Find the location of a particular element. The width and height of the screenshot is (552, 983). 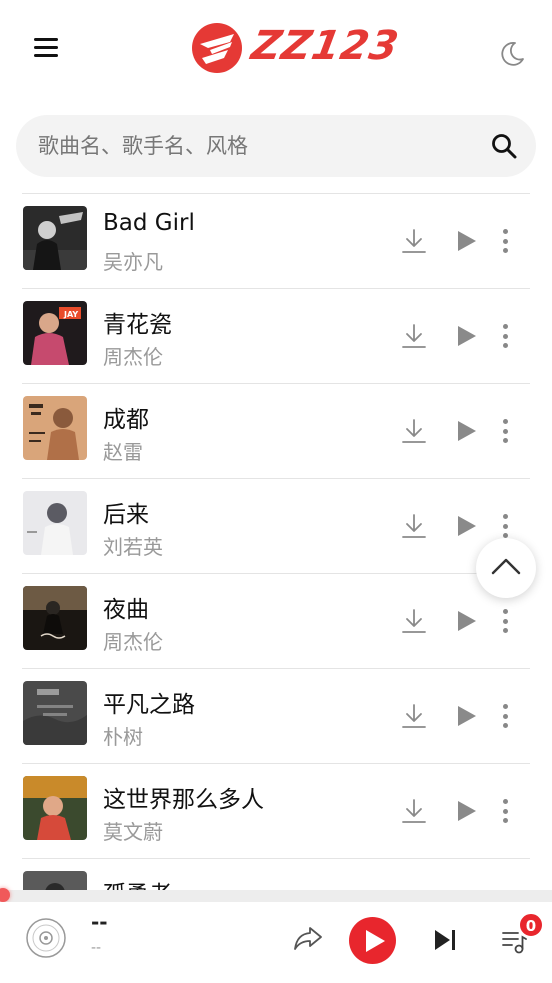

back-to-top-button is located at coordinates (506, 568).